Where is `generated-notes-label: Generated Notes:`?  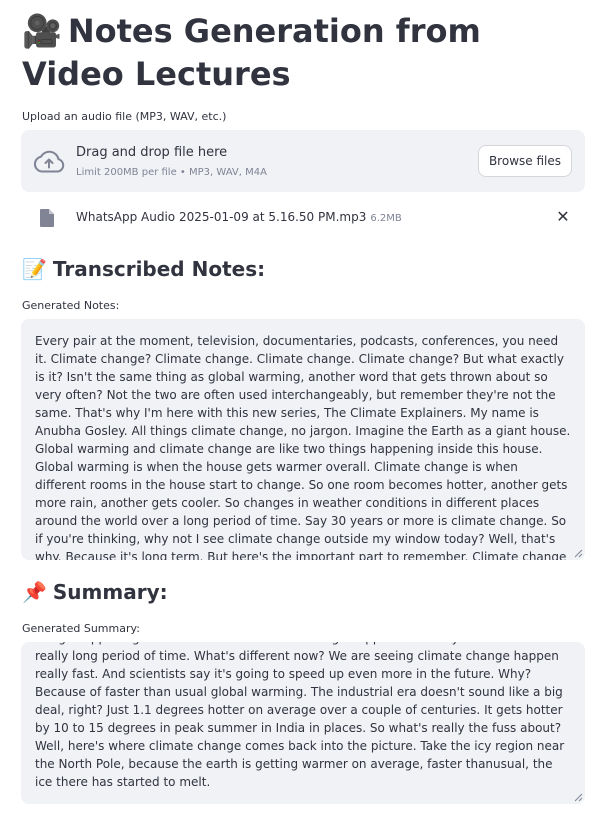
generated-notes-label: Generated Notes: is located at coordinates (71, 305).